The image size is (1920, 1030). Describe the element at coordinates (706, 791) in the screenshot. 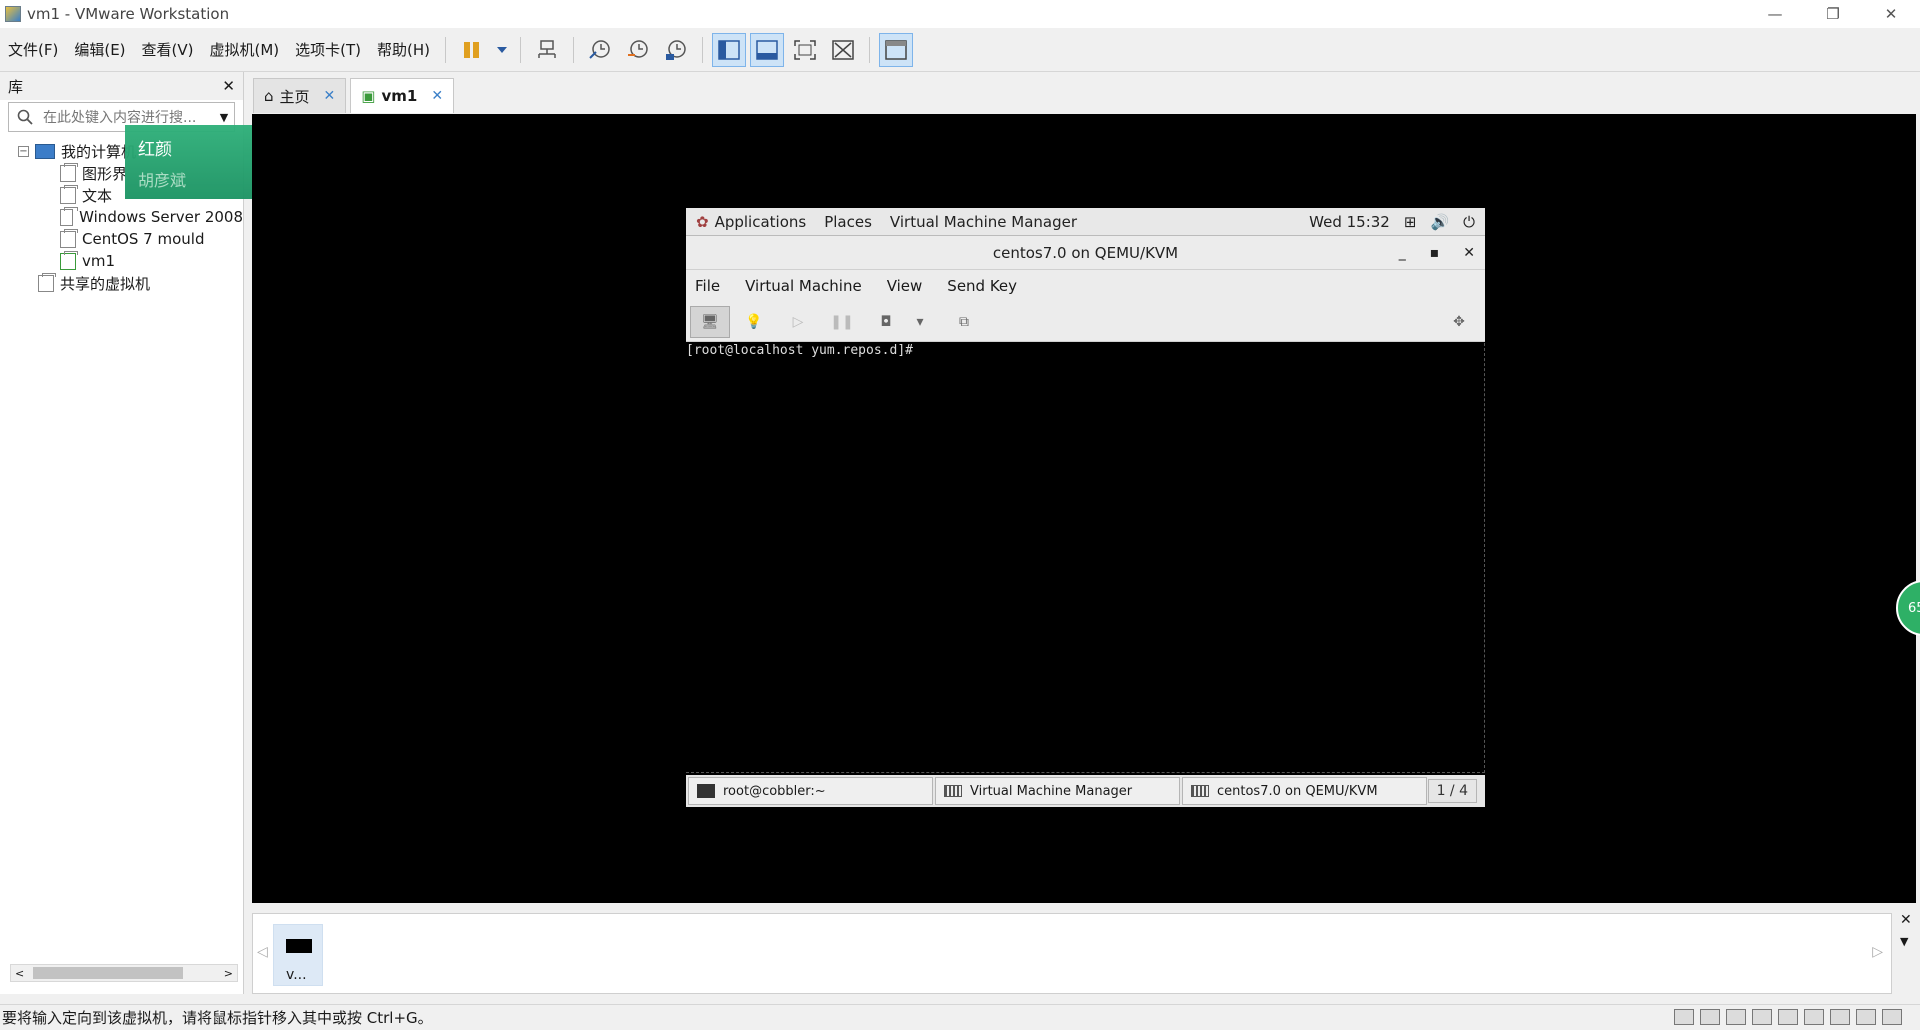

I see `terminal-icon` at that location.